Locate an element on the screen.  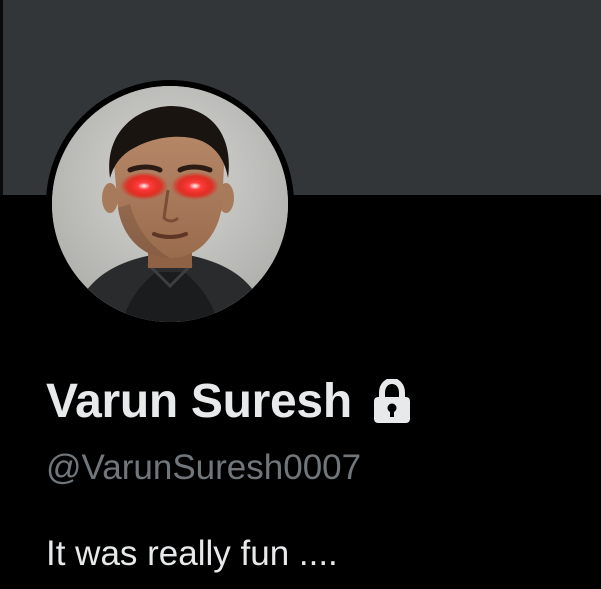
profile-handle: @VarunSuresh0007 is located at coordinates (204, 467).